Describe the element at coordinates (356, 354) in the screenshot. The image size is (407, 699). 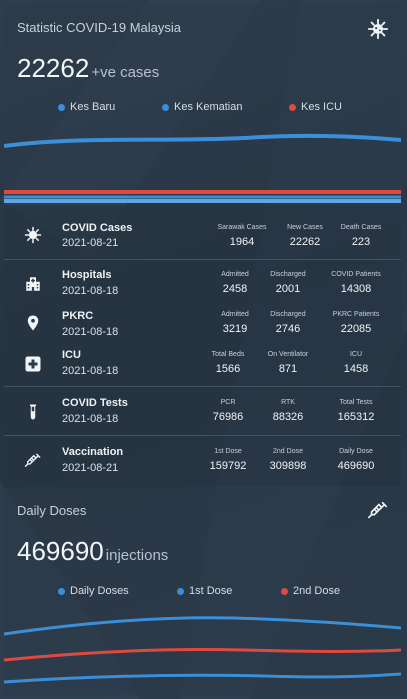
I see `stat-label: ICU` at that location.